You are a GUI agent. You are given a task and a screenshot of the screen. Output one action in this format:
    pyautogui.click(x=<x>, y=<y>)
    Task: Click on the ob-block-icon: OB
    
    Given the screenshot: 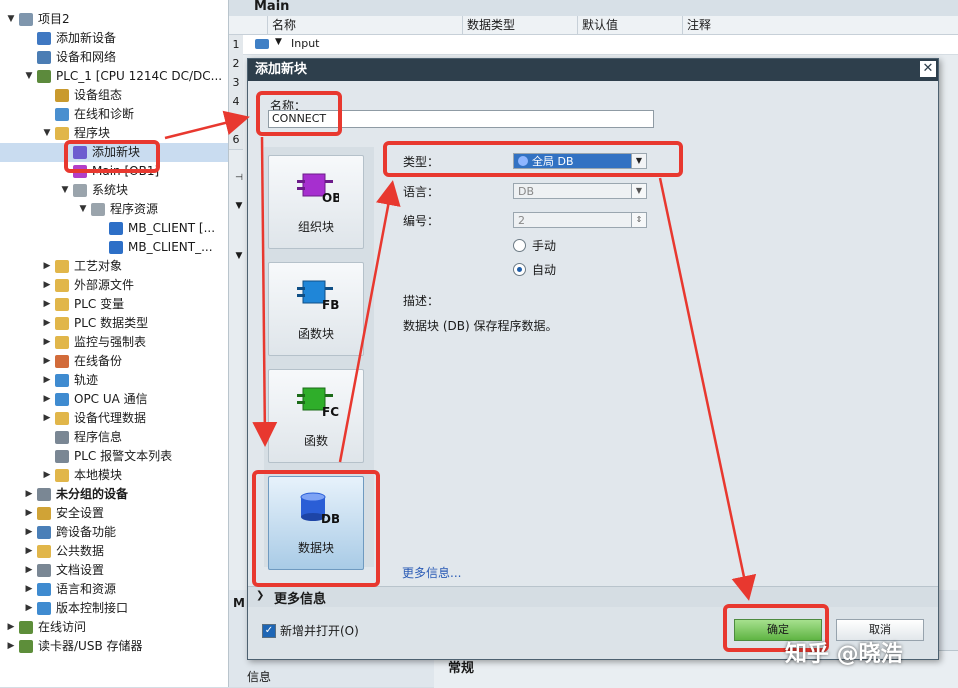 What is the action you would take?
    pyautogui.click(x=318, y=188)
    